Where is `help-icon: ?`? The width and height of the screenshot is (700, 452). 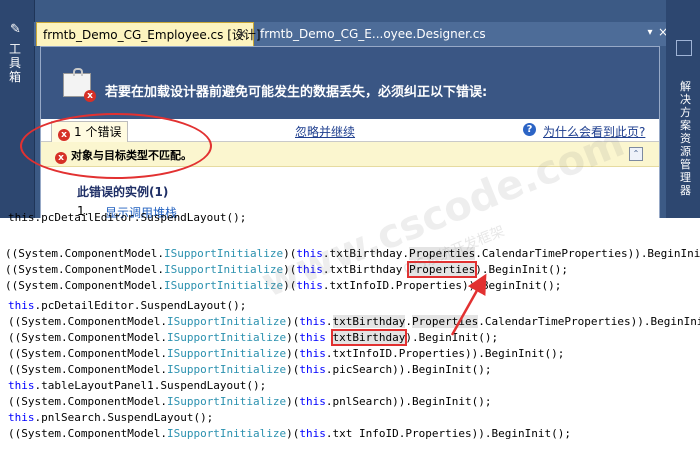 help-icon: ? is located at coordinates (529, 129).